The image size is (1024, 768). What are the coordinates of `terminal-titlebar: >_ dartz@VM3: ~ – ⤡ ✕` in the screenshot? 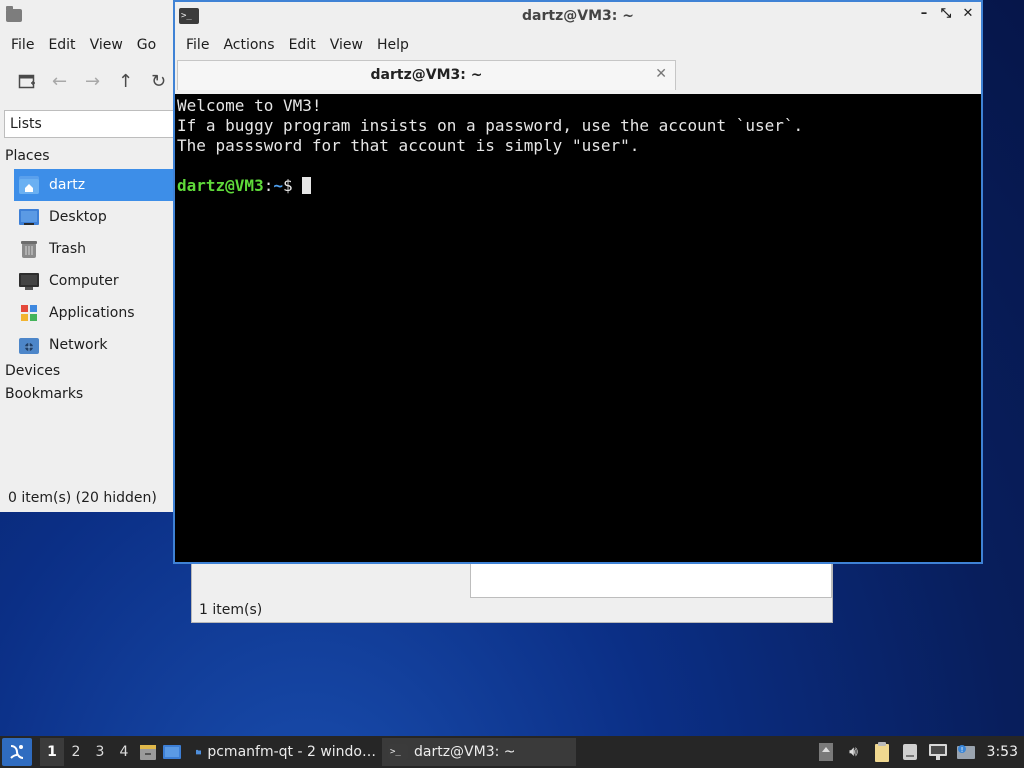 It's located at (578, 16).